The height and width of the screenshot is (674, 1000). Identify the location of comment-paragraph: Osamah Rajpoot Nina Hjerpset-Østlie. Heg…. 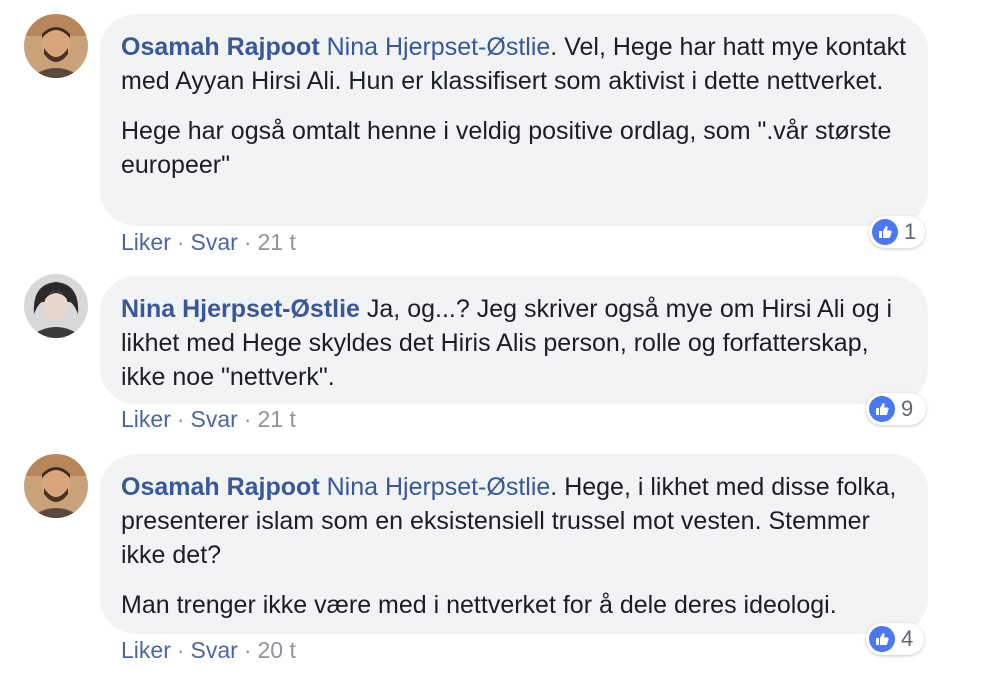
(514, 521).